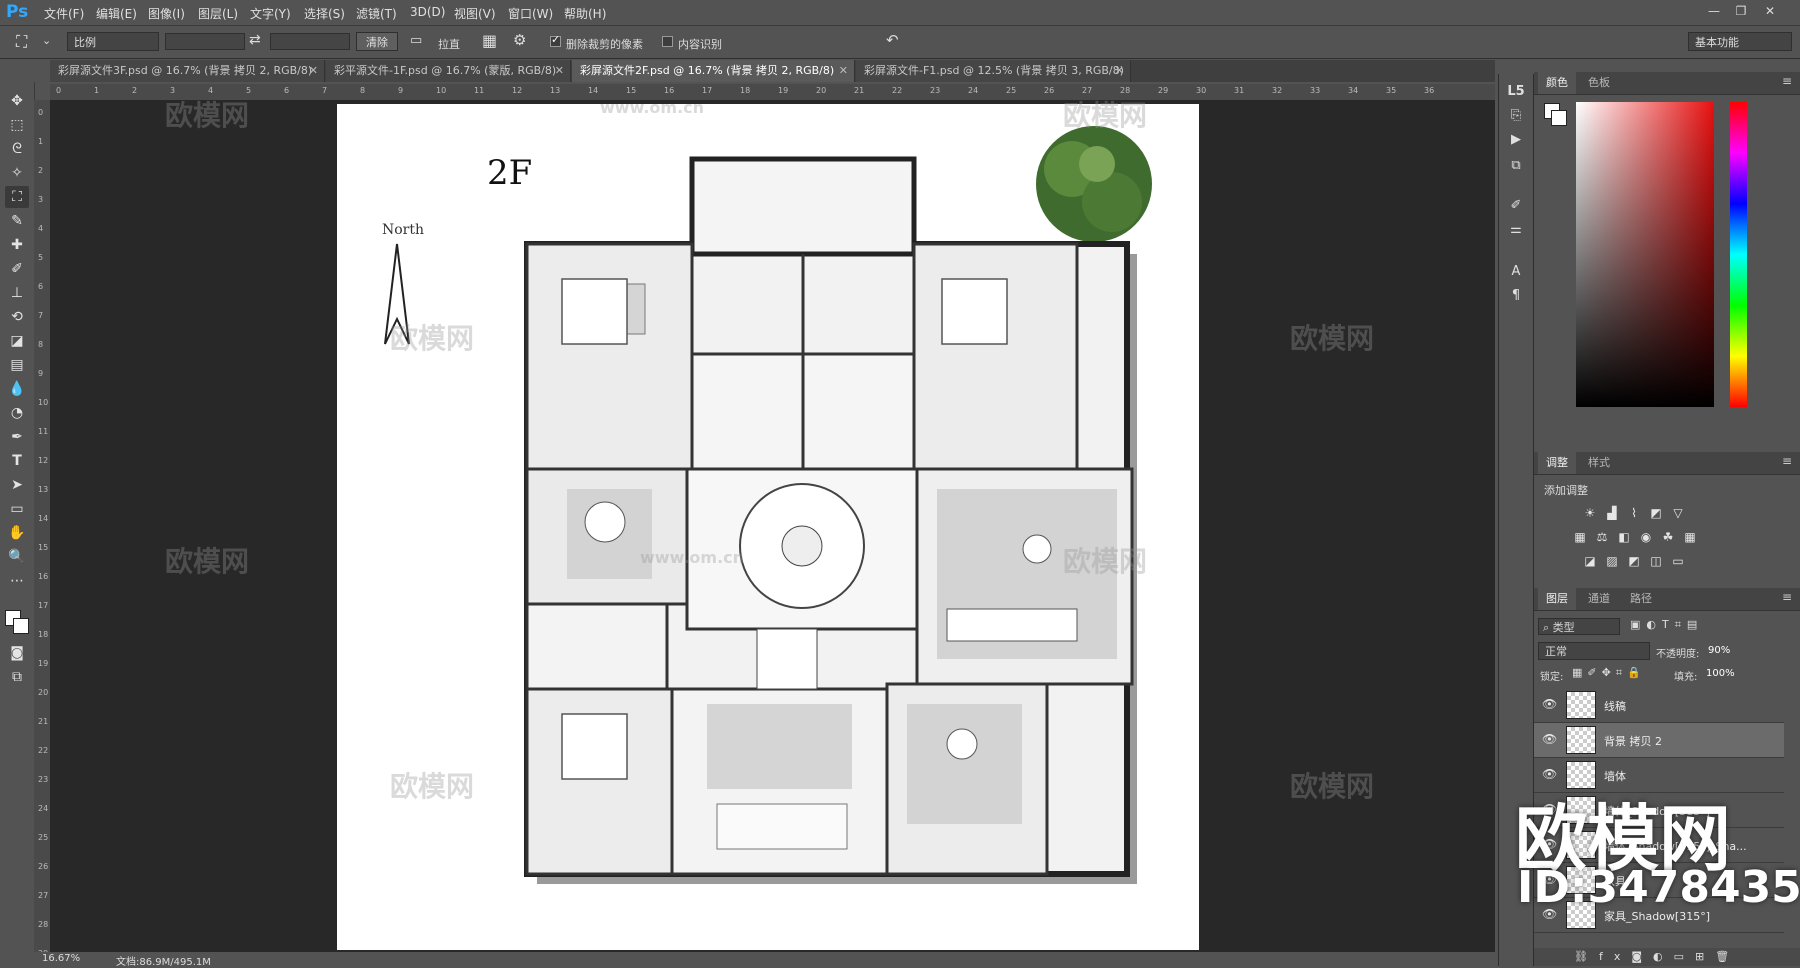 Image resolution: width=1800 pixels, height=968 pixels. I want to click on menu-type: 文字(Y), so click(270, 13).